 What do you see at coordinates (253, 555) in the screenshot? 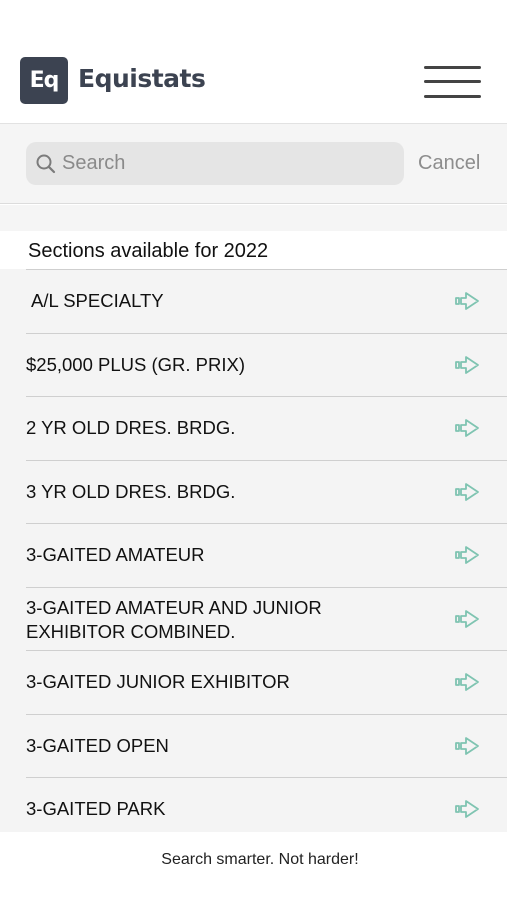
I see `list-item: 3-GAITED AMATEUR` at bounding box center [253, 555].